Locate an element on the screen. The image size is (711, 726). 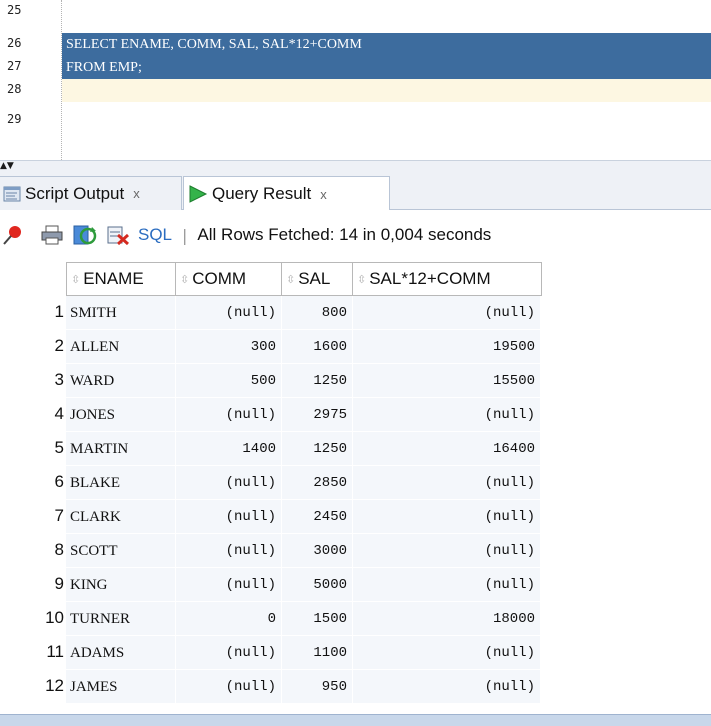
table-row: 4 JONES (null) 2975 (null) is located at coordinates (272, 415).